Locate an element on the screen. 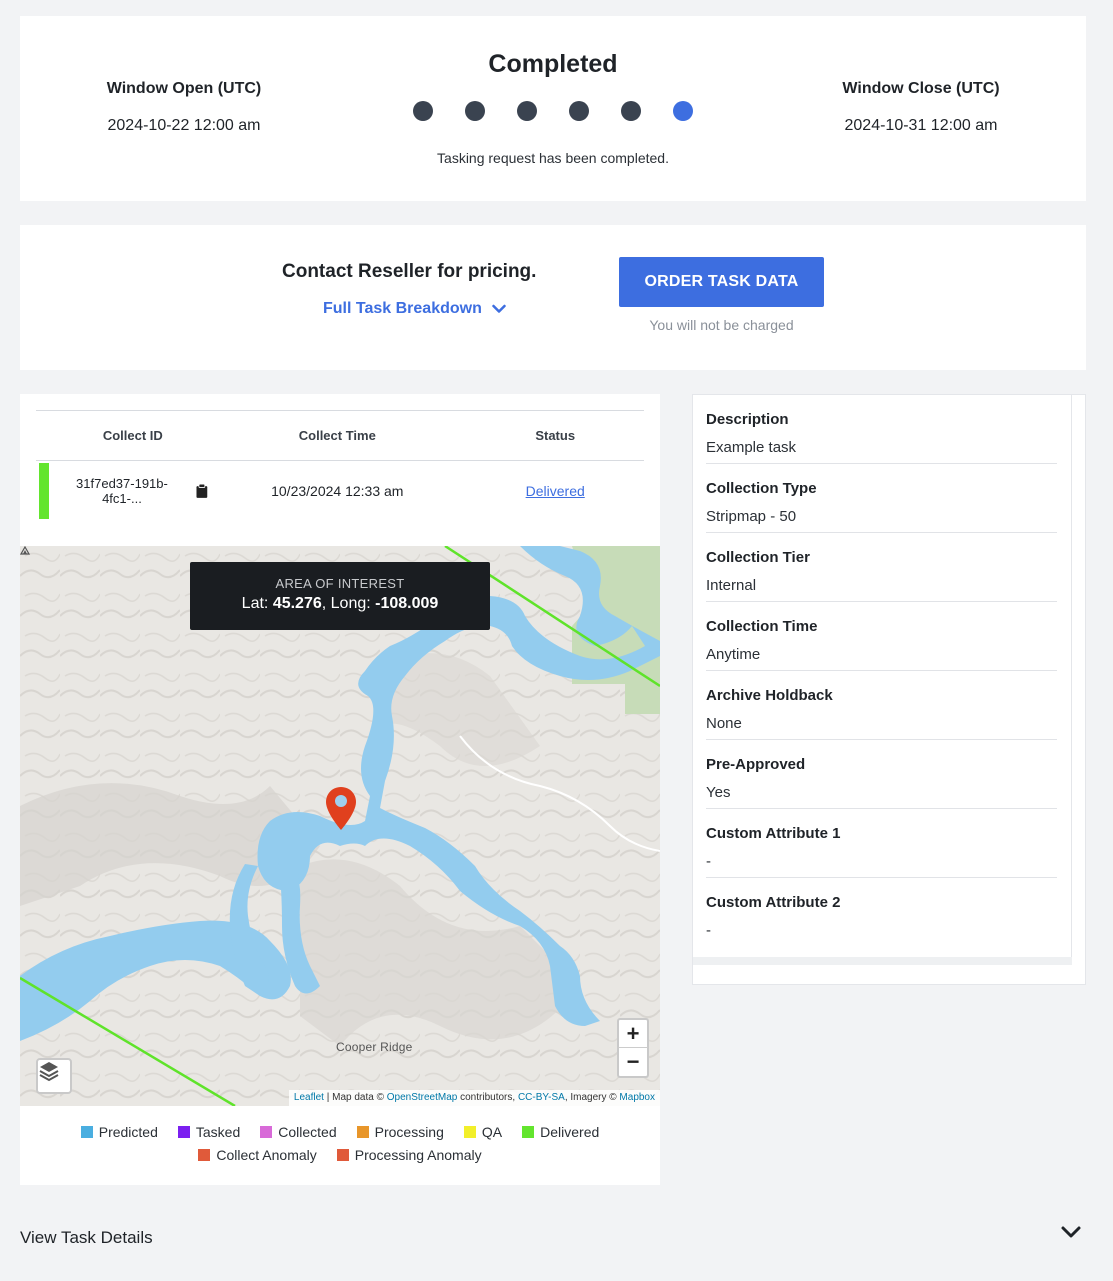 Image resolution: width=1113 pixels, height=1281 pixels. full-task-breakdown-toggle: Full Task Breakdown is located at coordinates (414, 309).